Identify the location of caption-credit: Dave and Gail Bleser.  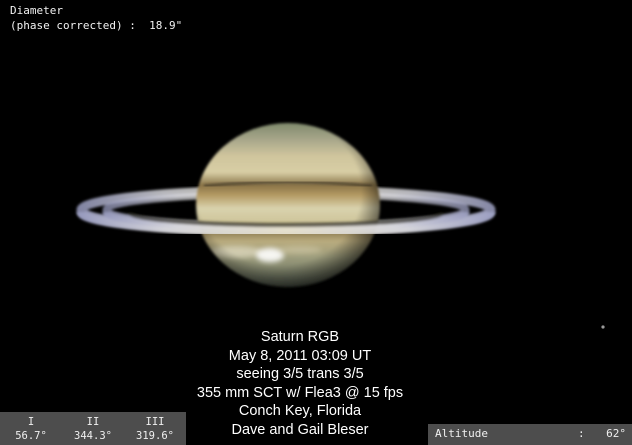
(300, 429).